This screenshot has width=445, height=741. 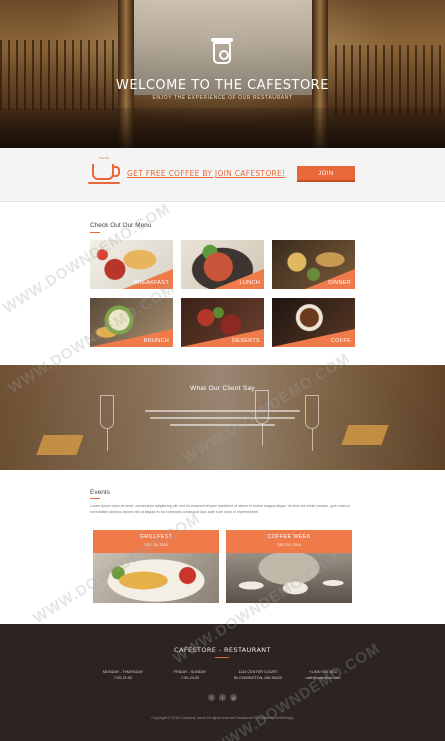 I want to click on coffee-week-photo, so click(x=289, y=578).